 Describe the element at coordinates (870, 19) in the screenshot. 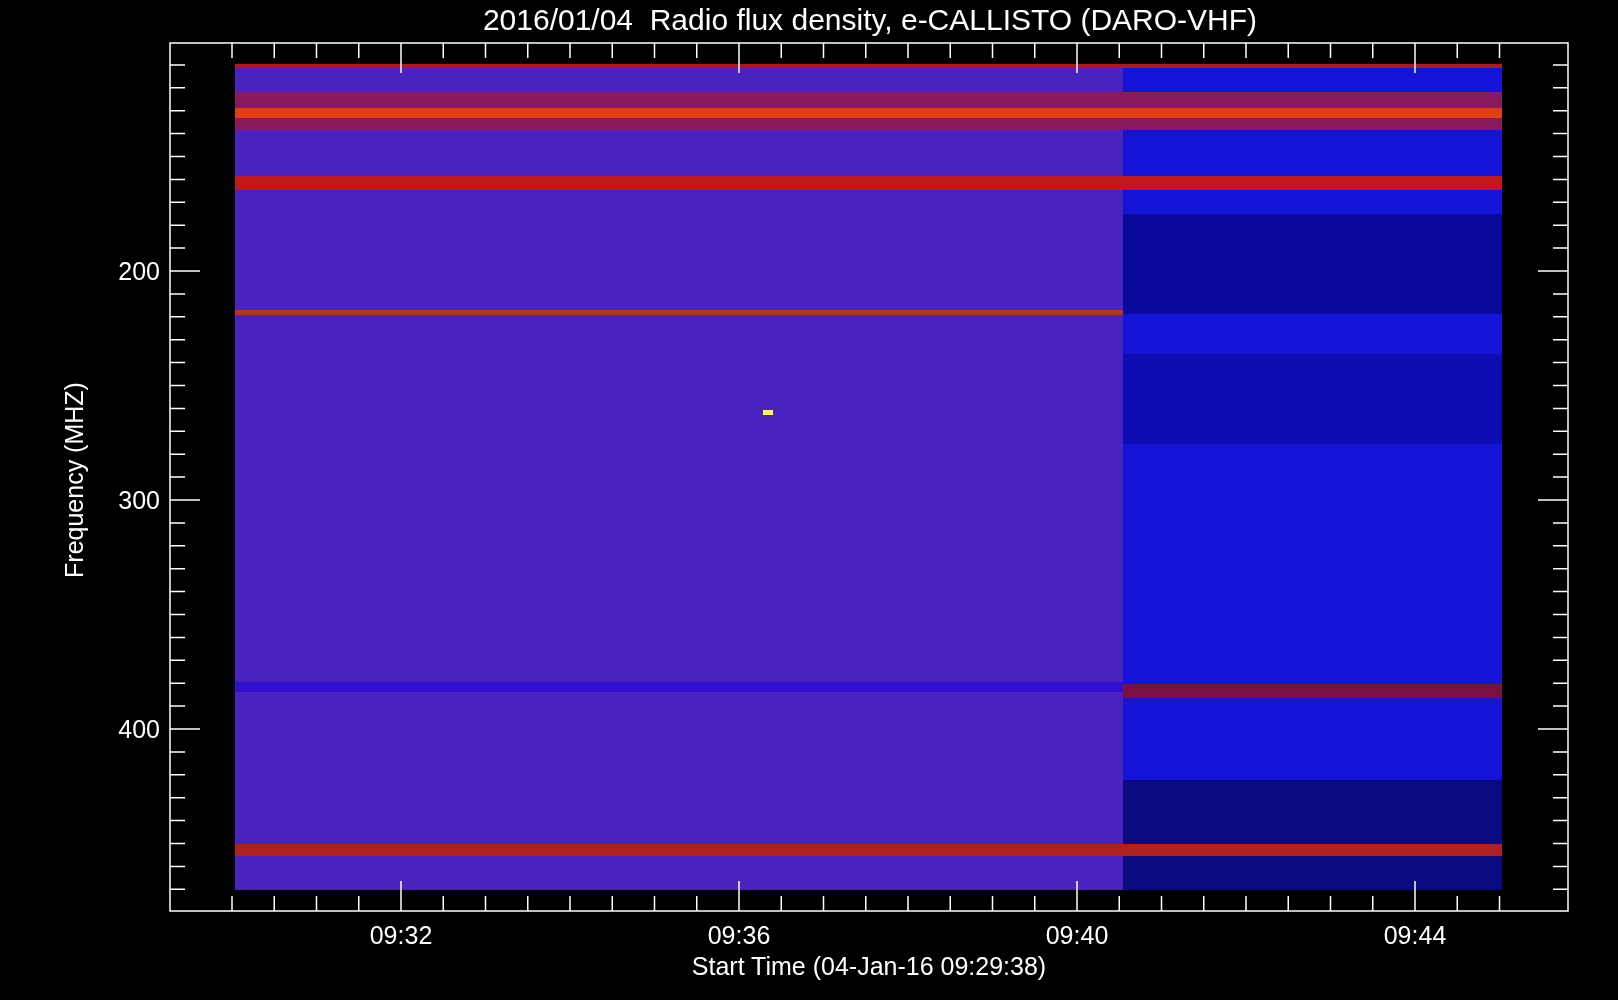

I see `chart-title: 2016/01/04 Radio flux density, e-CALLISTO (DARO-VHF)` at that location.